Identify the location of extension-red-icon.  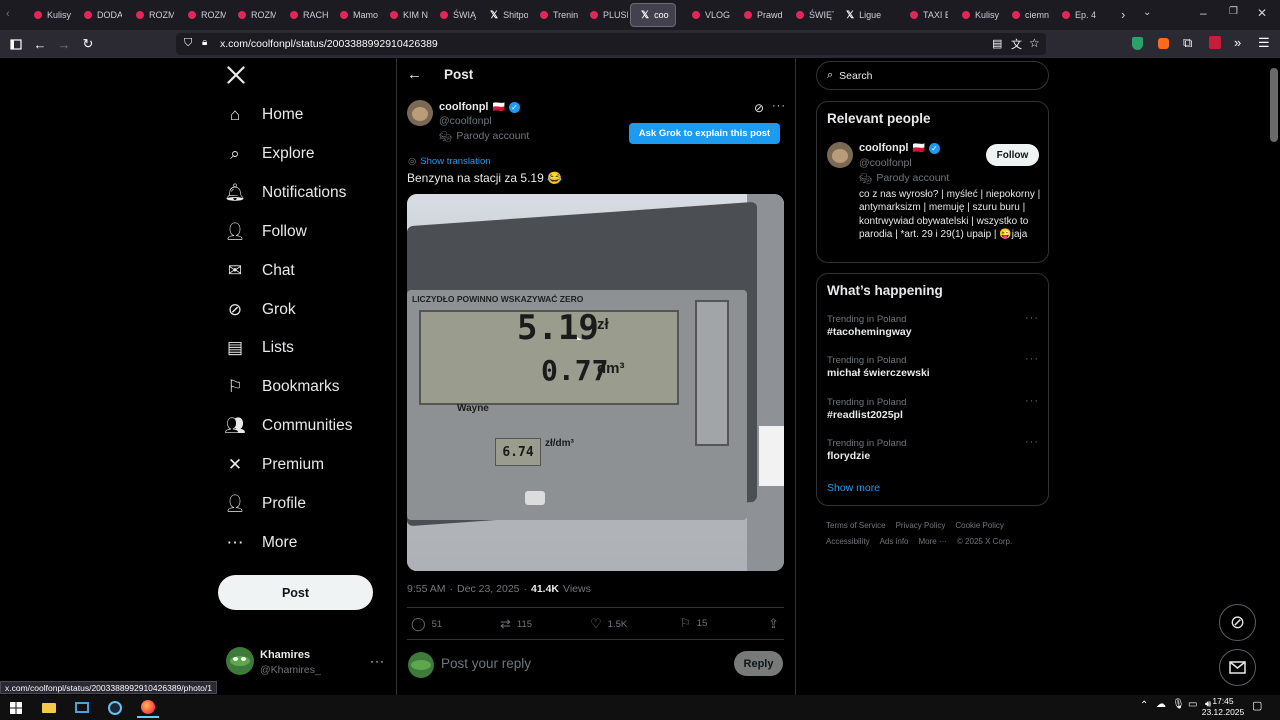
(1215, 42).